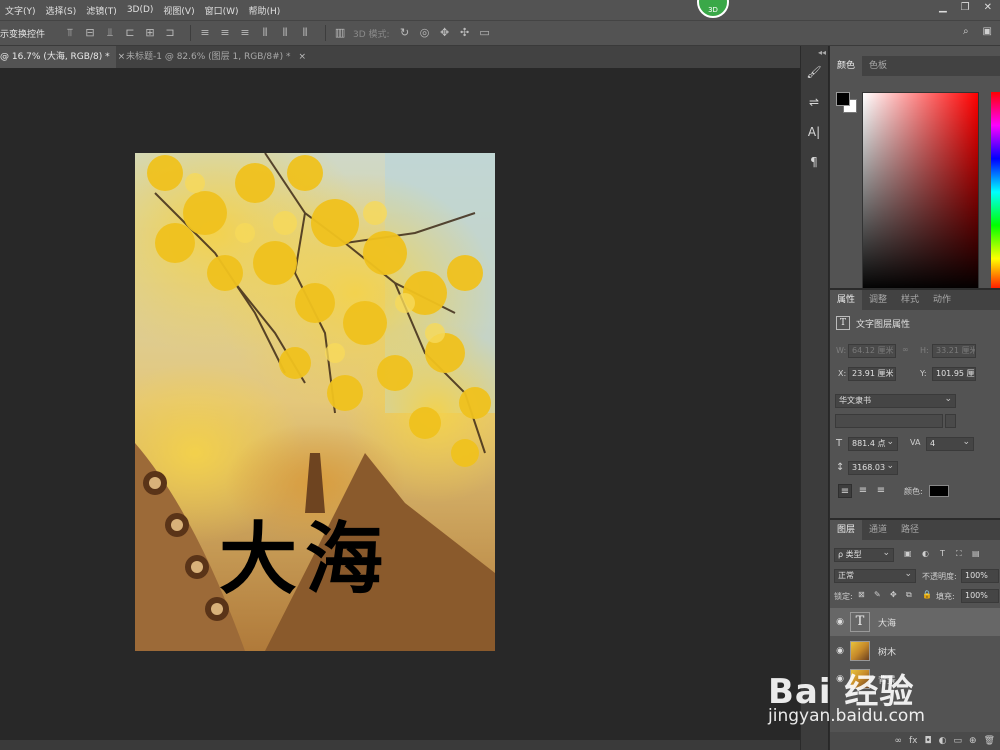 Image resolution: width=1000 pixels, height=750 pixels. I want to click on filter-type-icon: T, so click(942, 553).